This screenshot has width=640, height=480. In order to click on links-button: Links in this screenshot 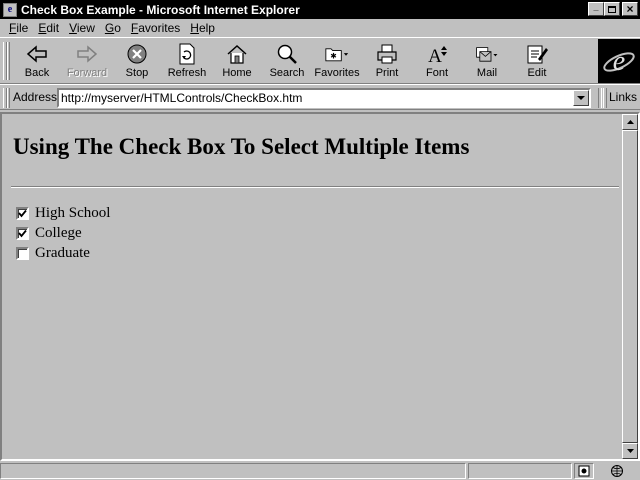, I will do `click(623, 97)`.